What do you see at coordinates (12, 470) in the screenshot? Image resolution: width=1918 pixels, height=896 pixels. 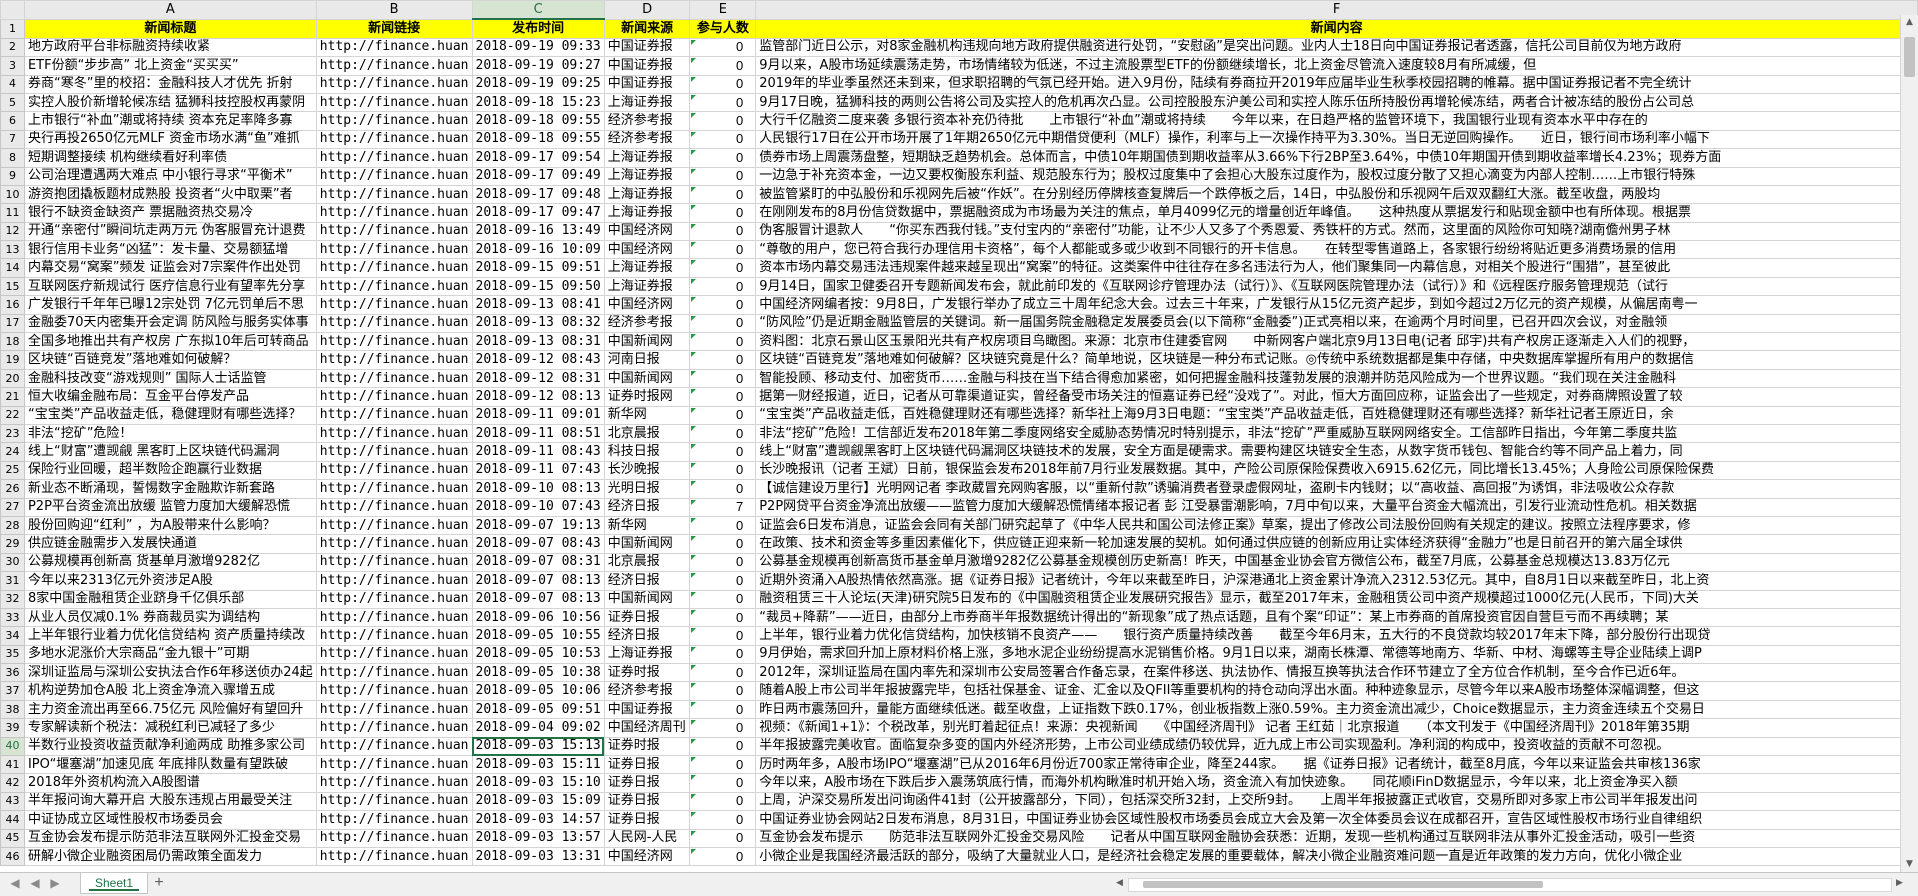 I see `row-number: 25` at bounding box center [12, 470].